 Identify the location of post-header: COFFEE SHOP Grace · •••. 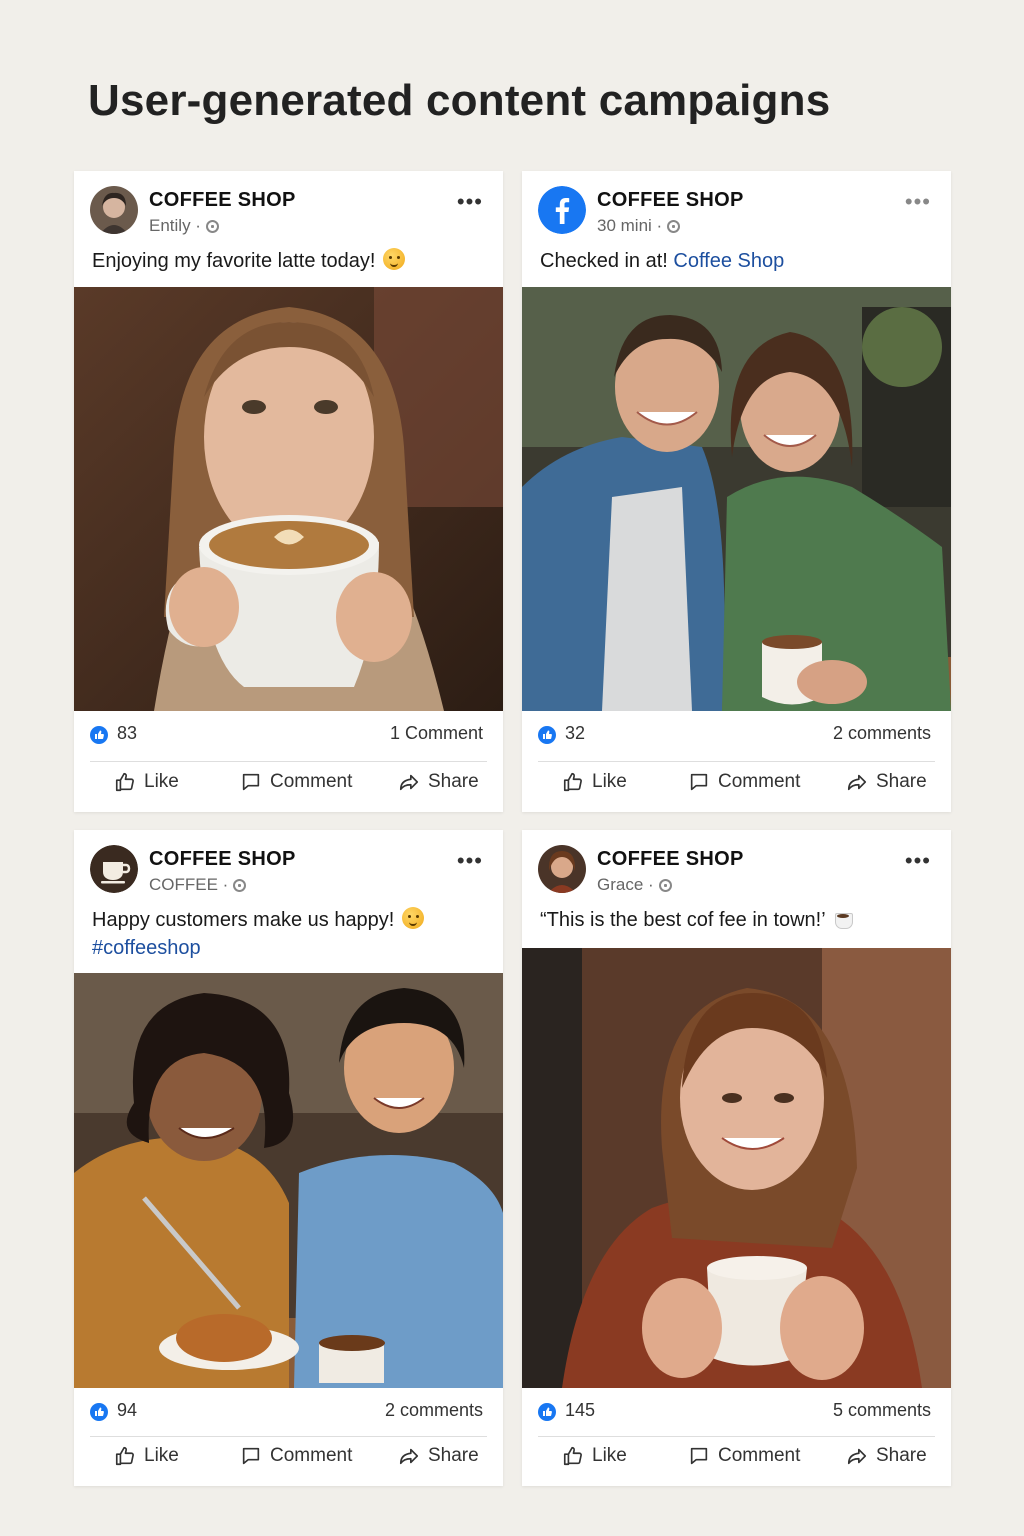
(736, 865).